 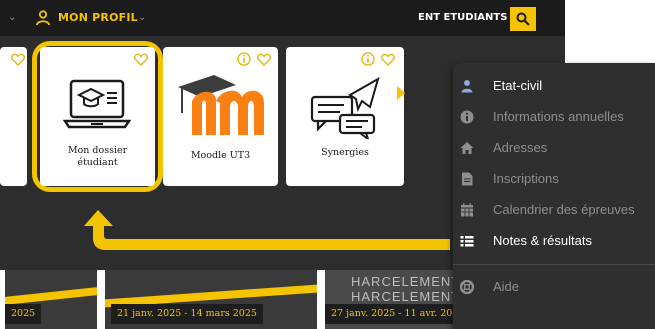 I want to click on menu-item-label: Adresses, so click(x=520, y=147).